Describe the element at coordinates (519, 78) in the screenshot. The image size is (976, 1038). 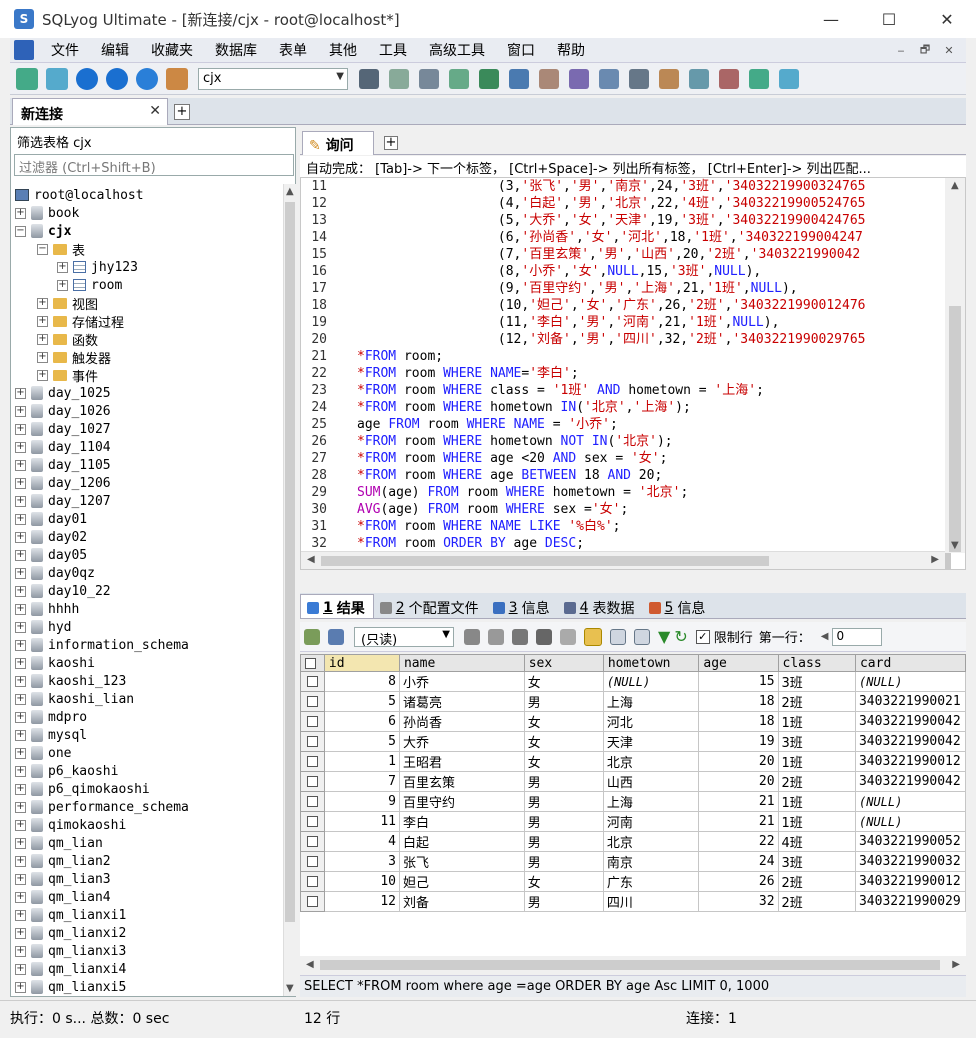
I see `data-sync-icon` at that location.